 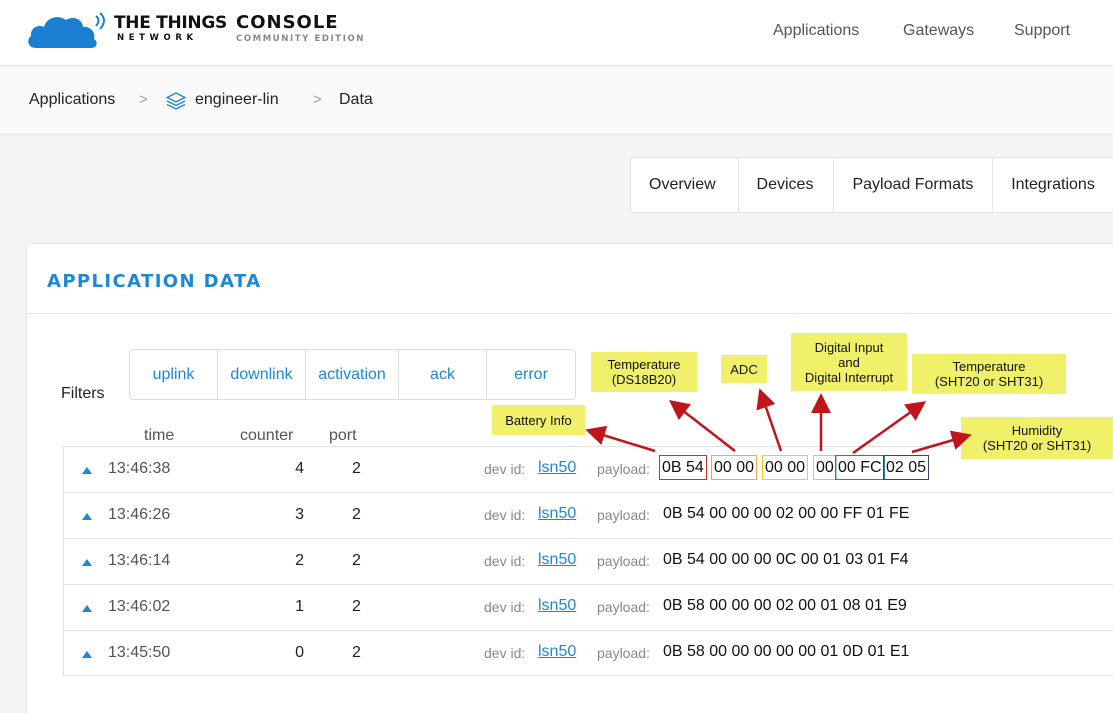 I want to click on filter-activation: activation, so click(x=352, y=374).